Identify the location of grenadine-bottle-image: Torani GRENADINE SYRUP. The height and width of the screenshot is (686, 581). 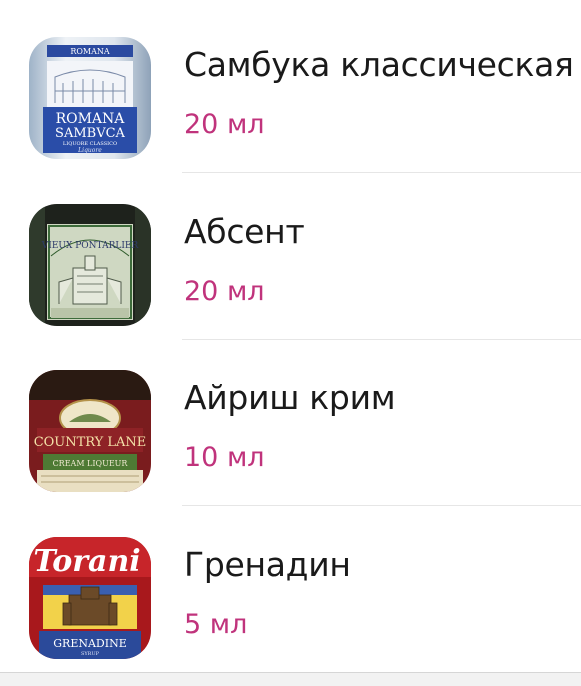
(90, 598).